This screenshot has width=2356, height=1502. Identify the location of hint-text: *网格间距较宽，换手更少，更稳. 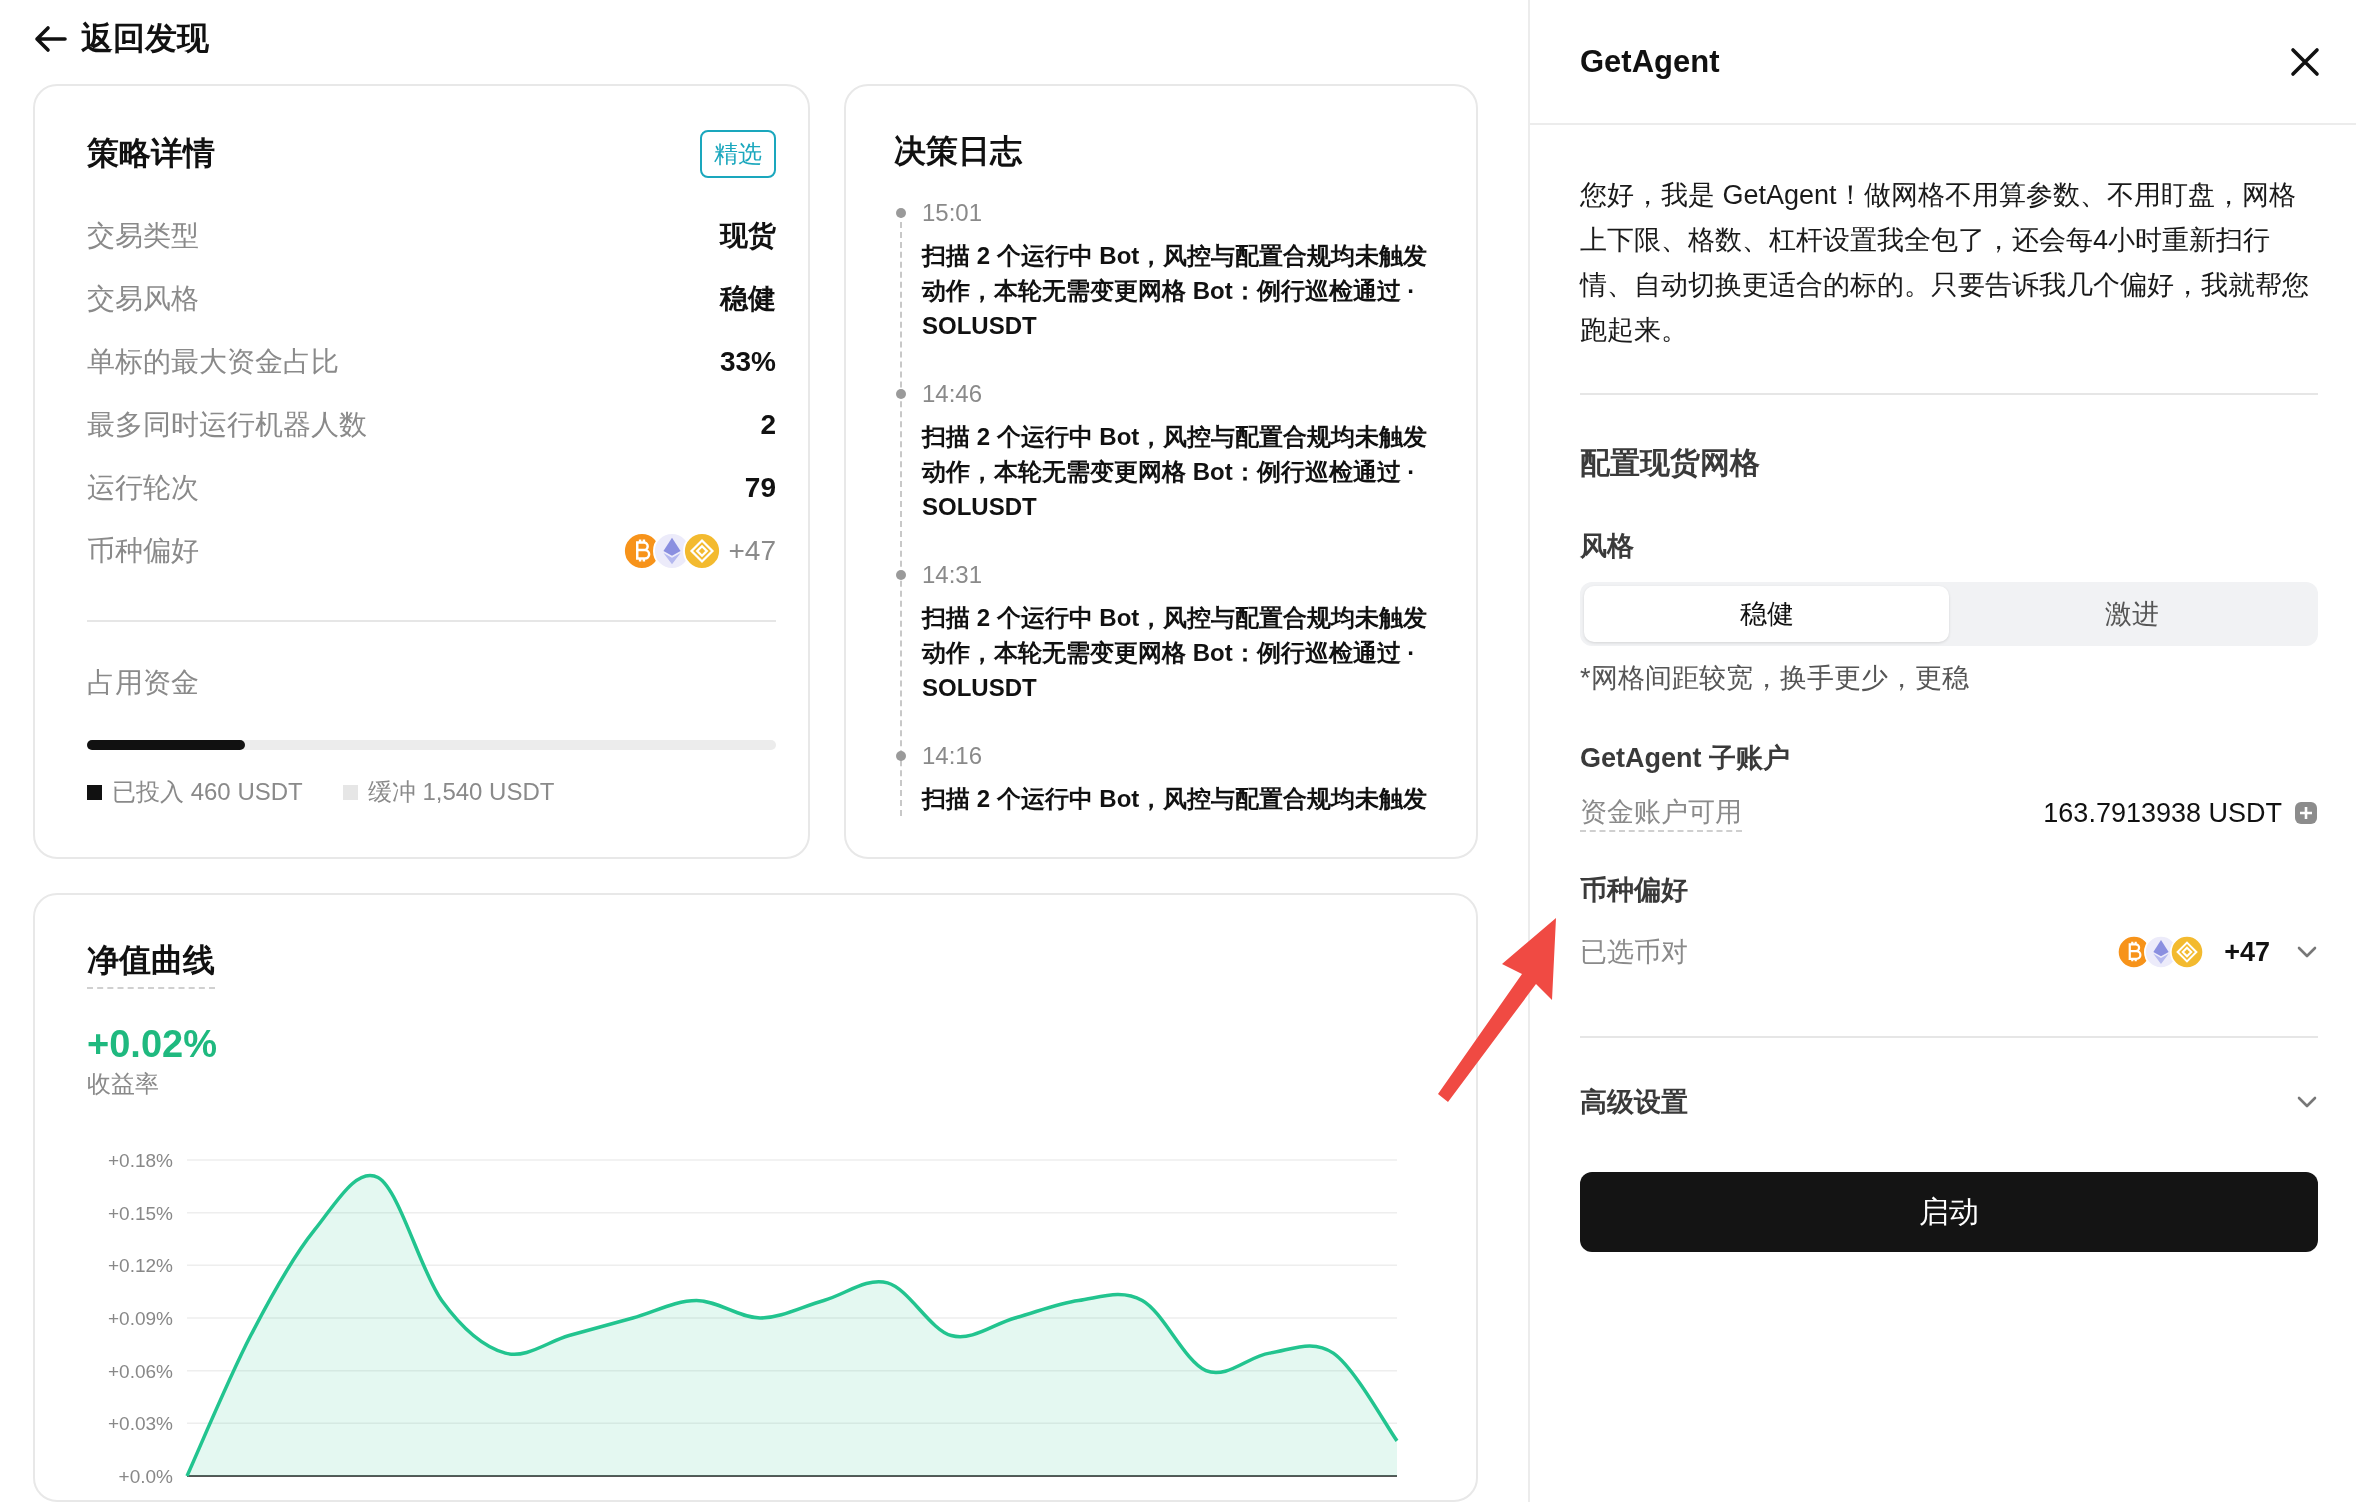
(1775, 678).